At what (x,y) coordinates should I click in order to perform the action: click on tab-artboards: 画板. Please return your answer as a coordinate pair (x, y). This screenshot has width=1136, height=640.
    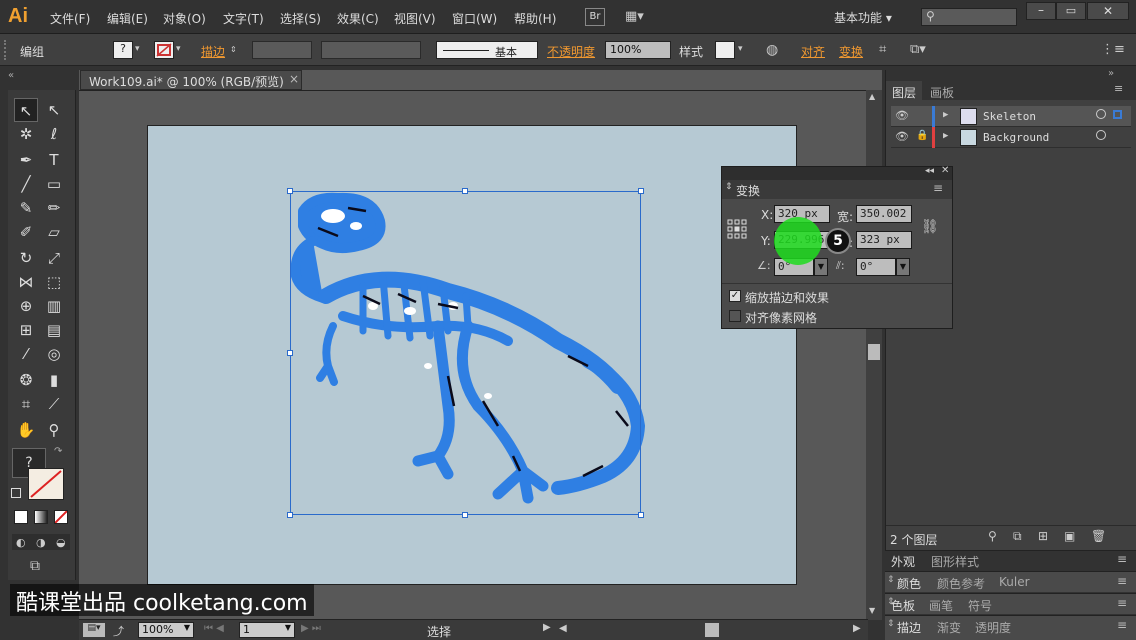
    Looking at the image, I should click on (942, 92).